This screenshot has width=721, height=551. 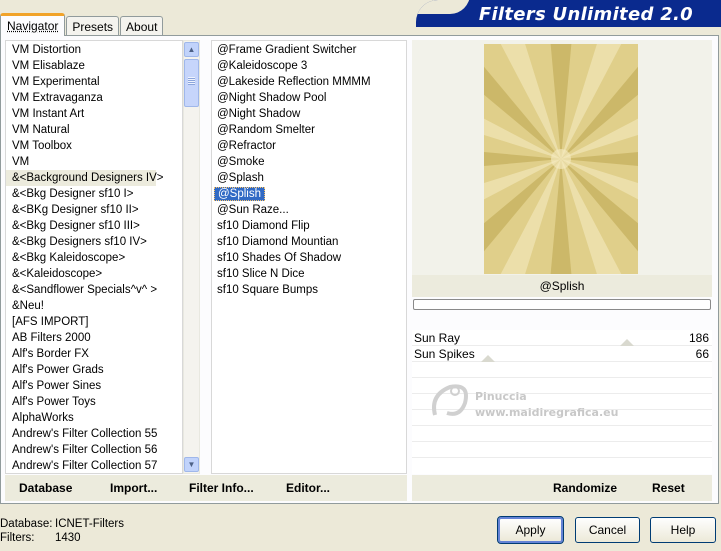 I want to click on filter-item: @Kaleidoscope 3, so click(x=309, y=66).